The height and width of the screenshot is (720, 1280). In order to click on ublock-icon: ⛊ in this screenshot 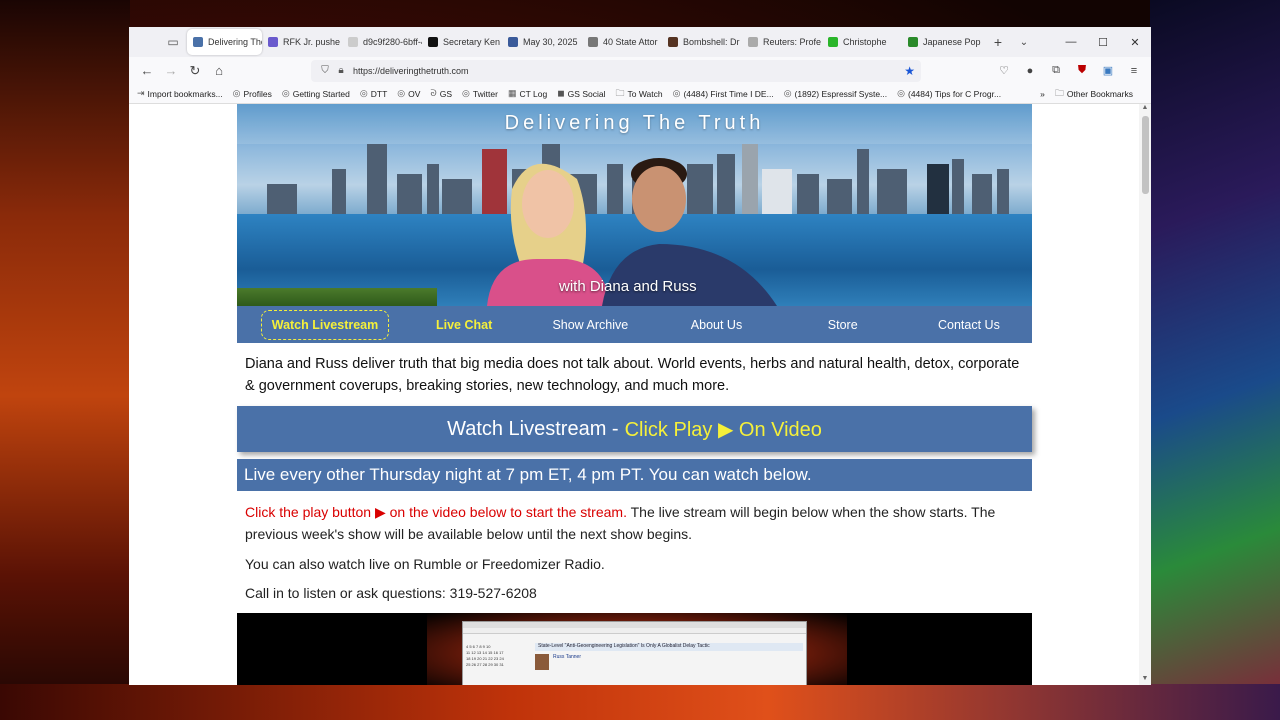, I will do `click(1082, 71)`.